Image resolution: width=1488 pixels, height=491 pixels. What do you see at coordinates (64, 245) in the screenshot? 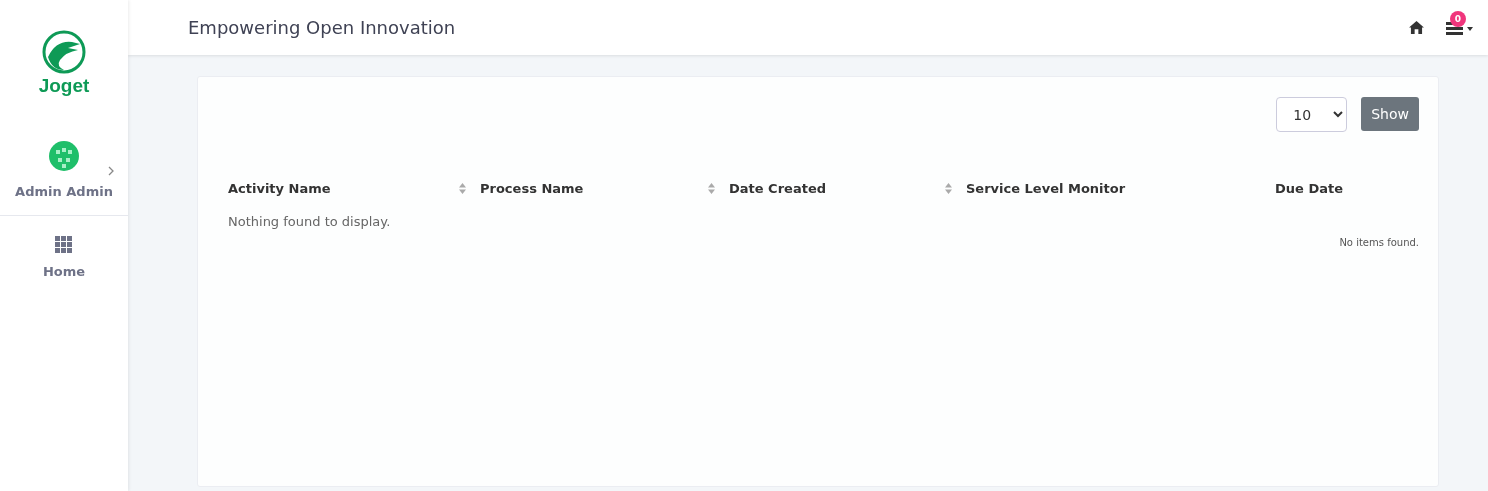
I see `grid-icon` at bounding box center [64, 245].